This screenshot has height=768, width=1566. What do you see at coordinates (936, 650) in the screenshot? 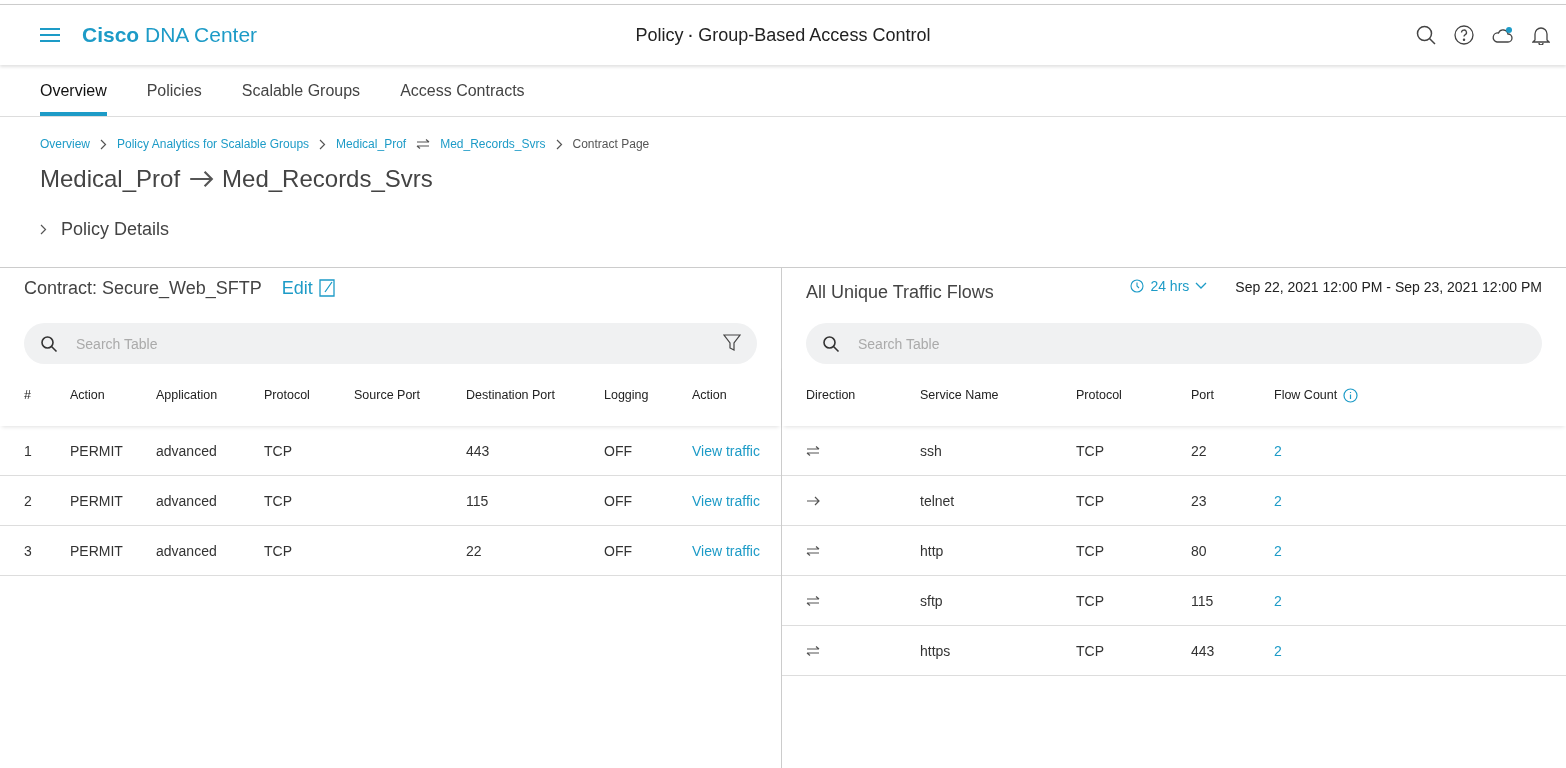
I see `table-cell-text: https` at bounding box center [936, 650].